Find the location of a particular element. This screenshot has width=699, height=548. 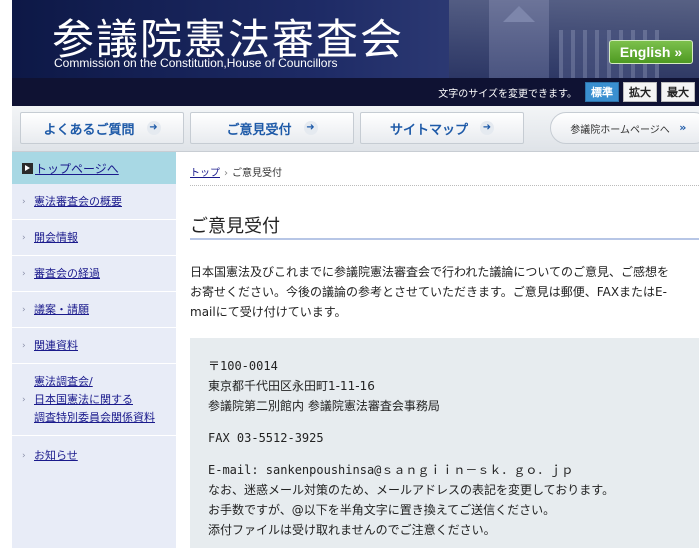

fax-number: FAX 03-5512-3925 is located at coordinates (266, 438).